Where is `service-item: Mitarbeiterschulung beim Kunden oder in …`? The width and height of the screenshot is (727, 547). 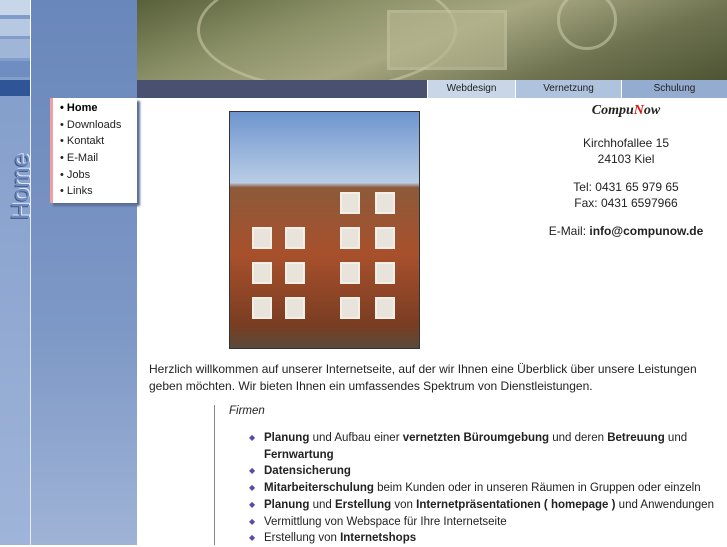
service-item: Mitarbeiterschulung beim Kunden oder in … is located at coordinates (481, 488).